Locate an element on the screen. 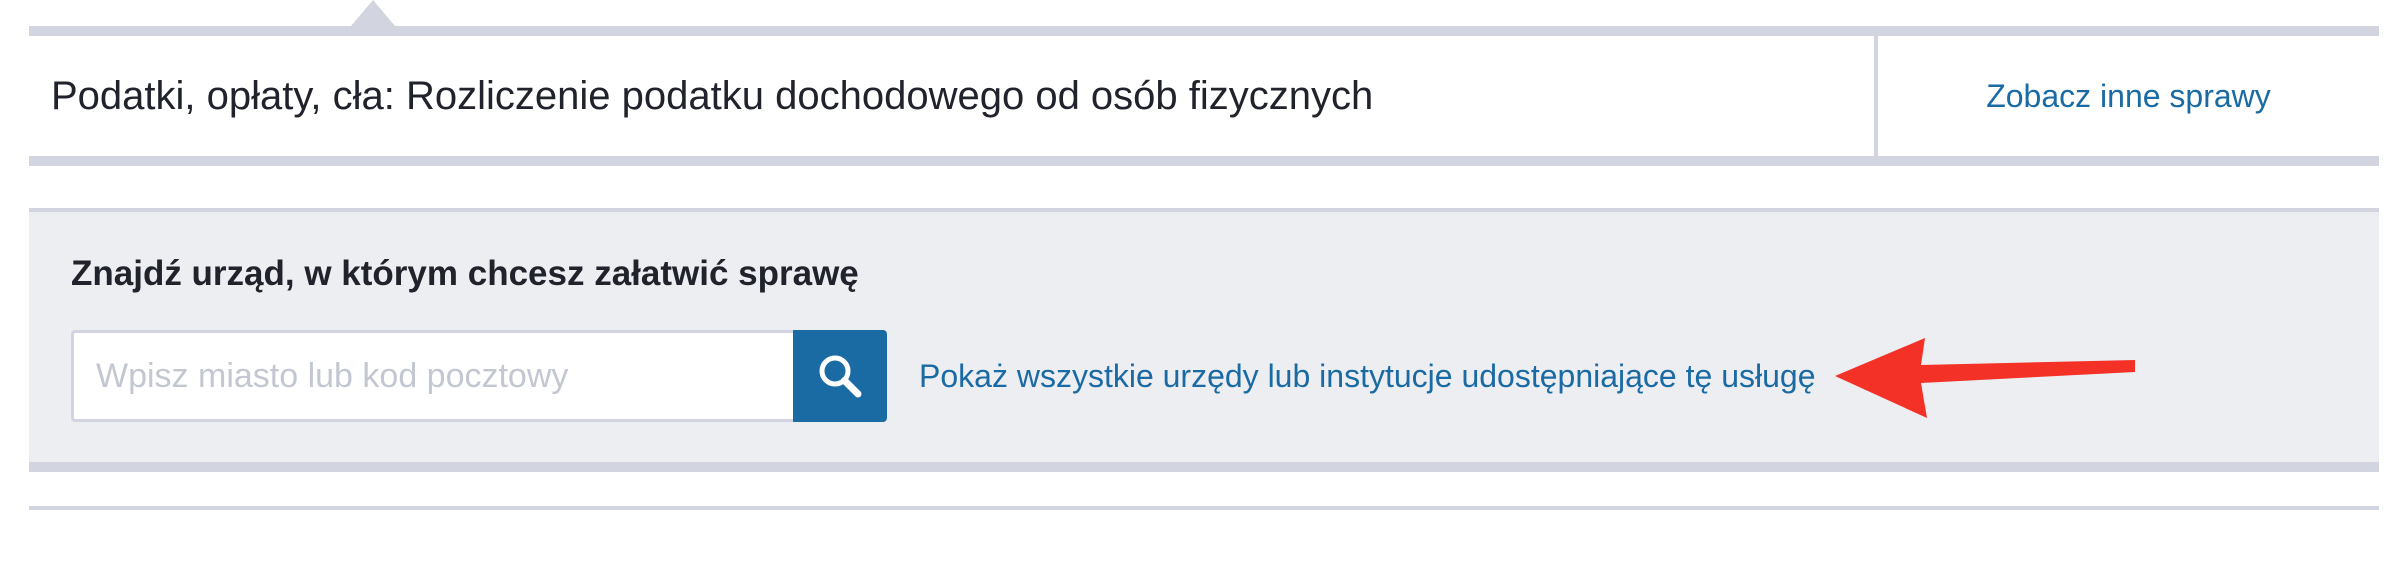 This screenshot has width=2408, height=580. pointer-notch is located at coordinates (373, 13).